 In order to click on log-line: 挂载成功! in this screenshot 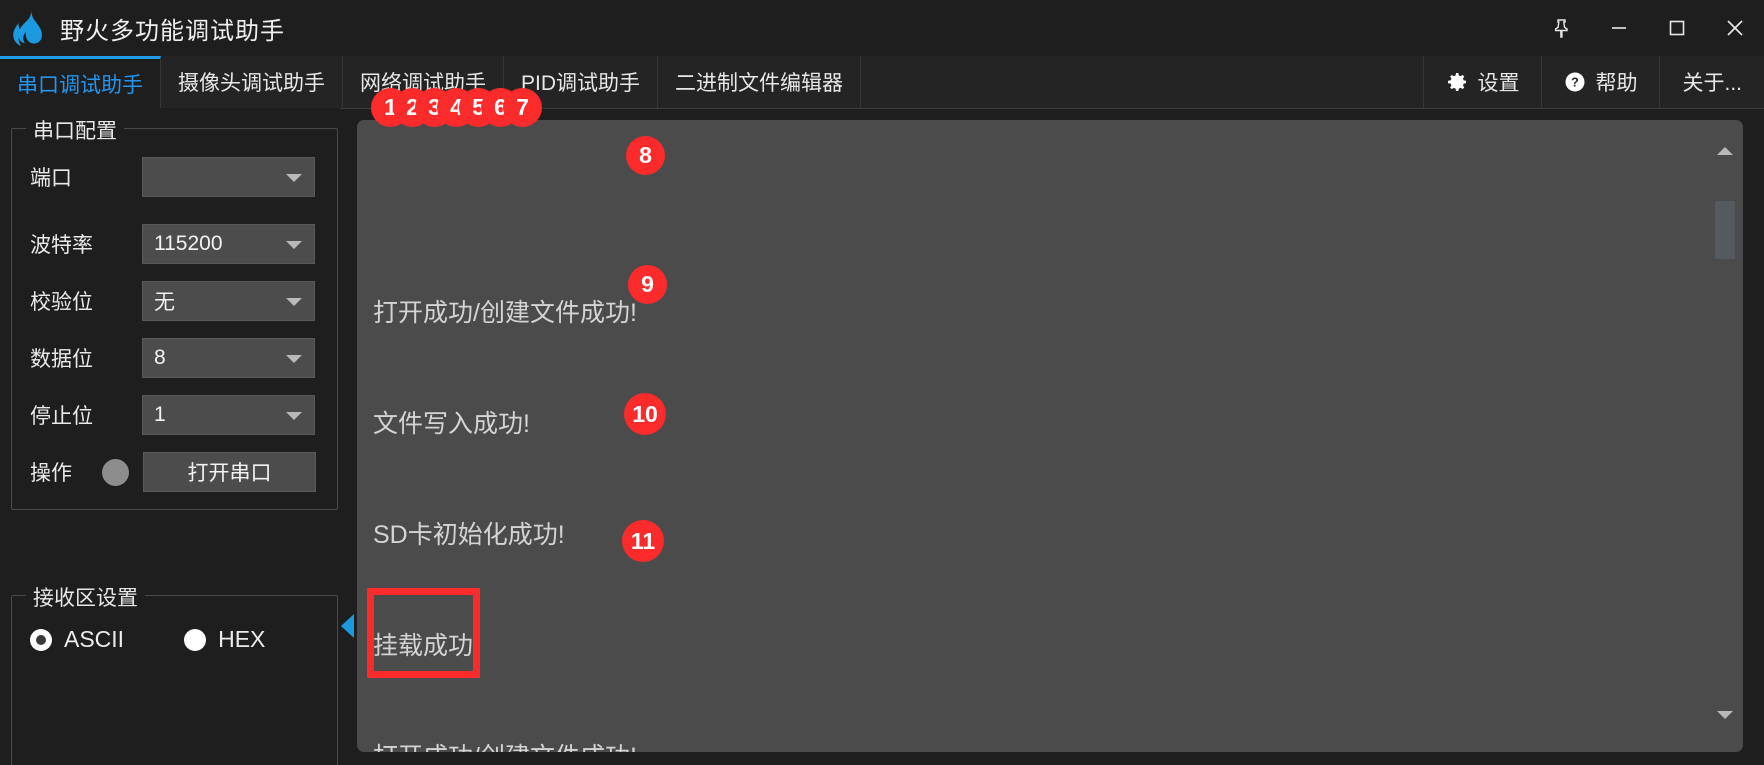, I will do `click(426, 646)`.